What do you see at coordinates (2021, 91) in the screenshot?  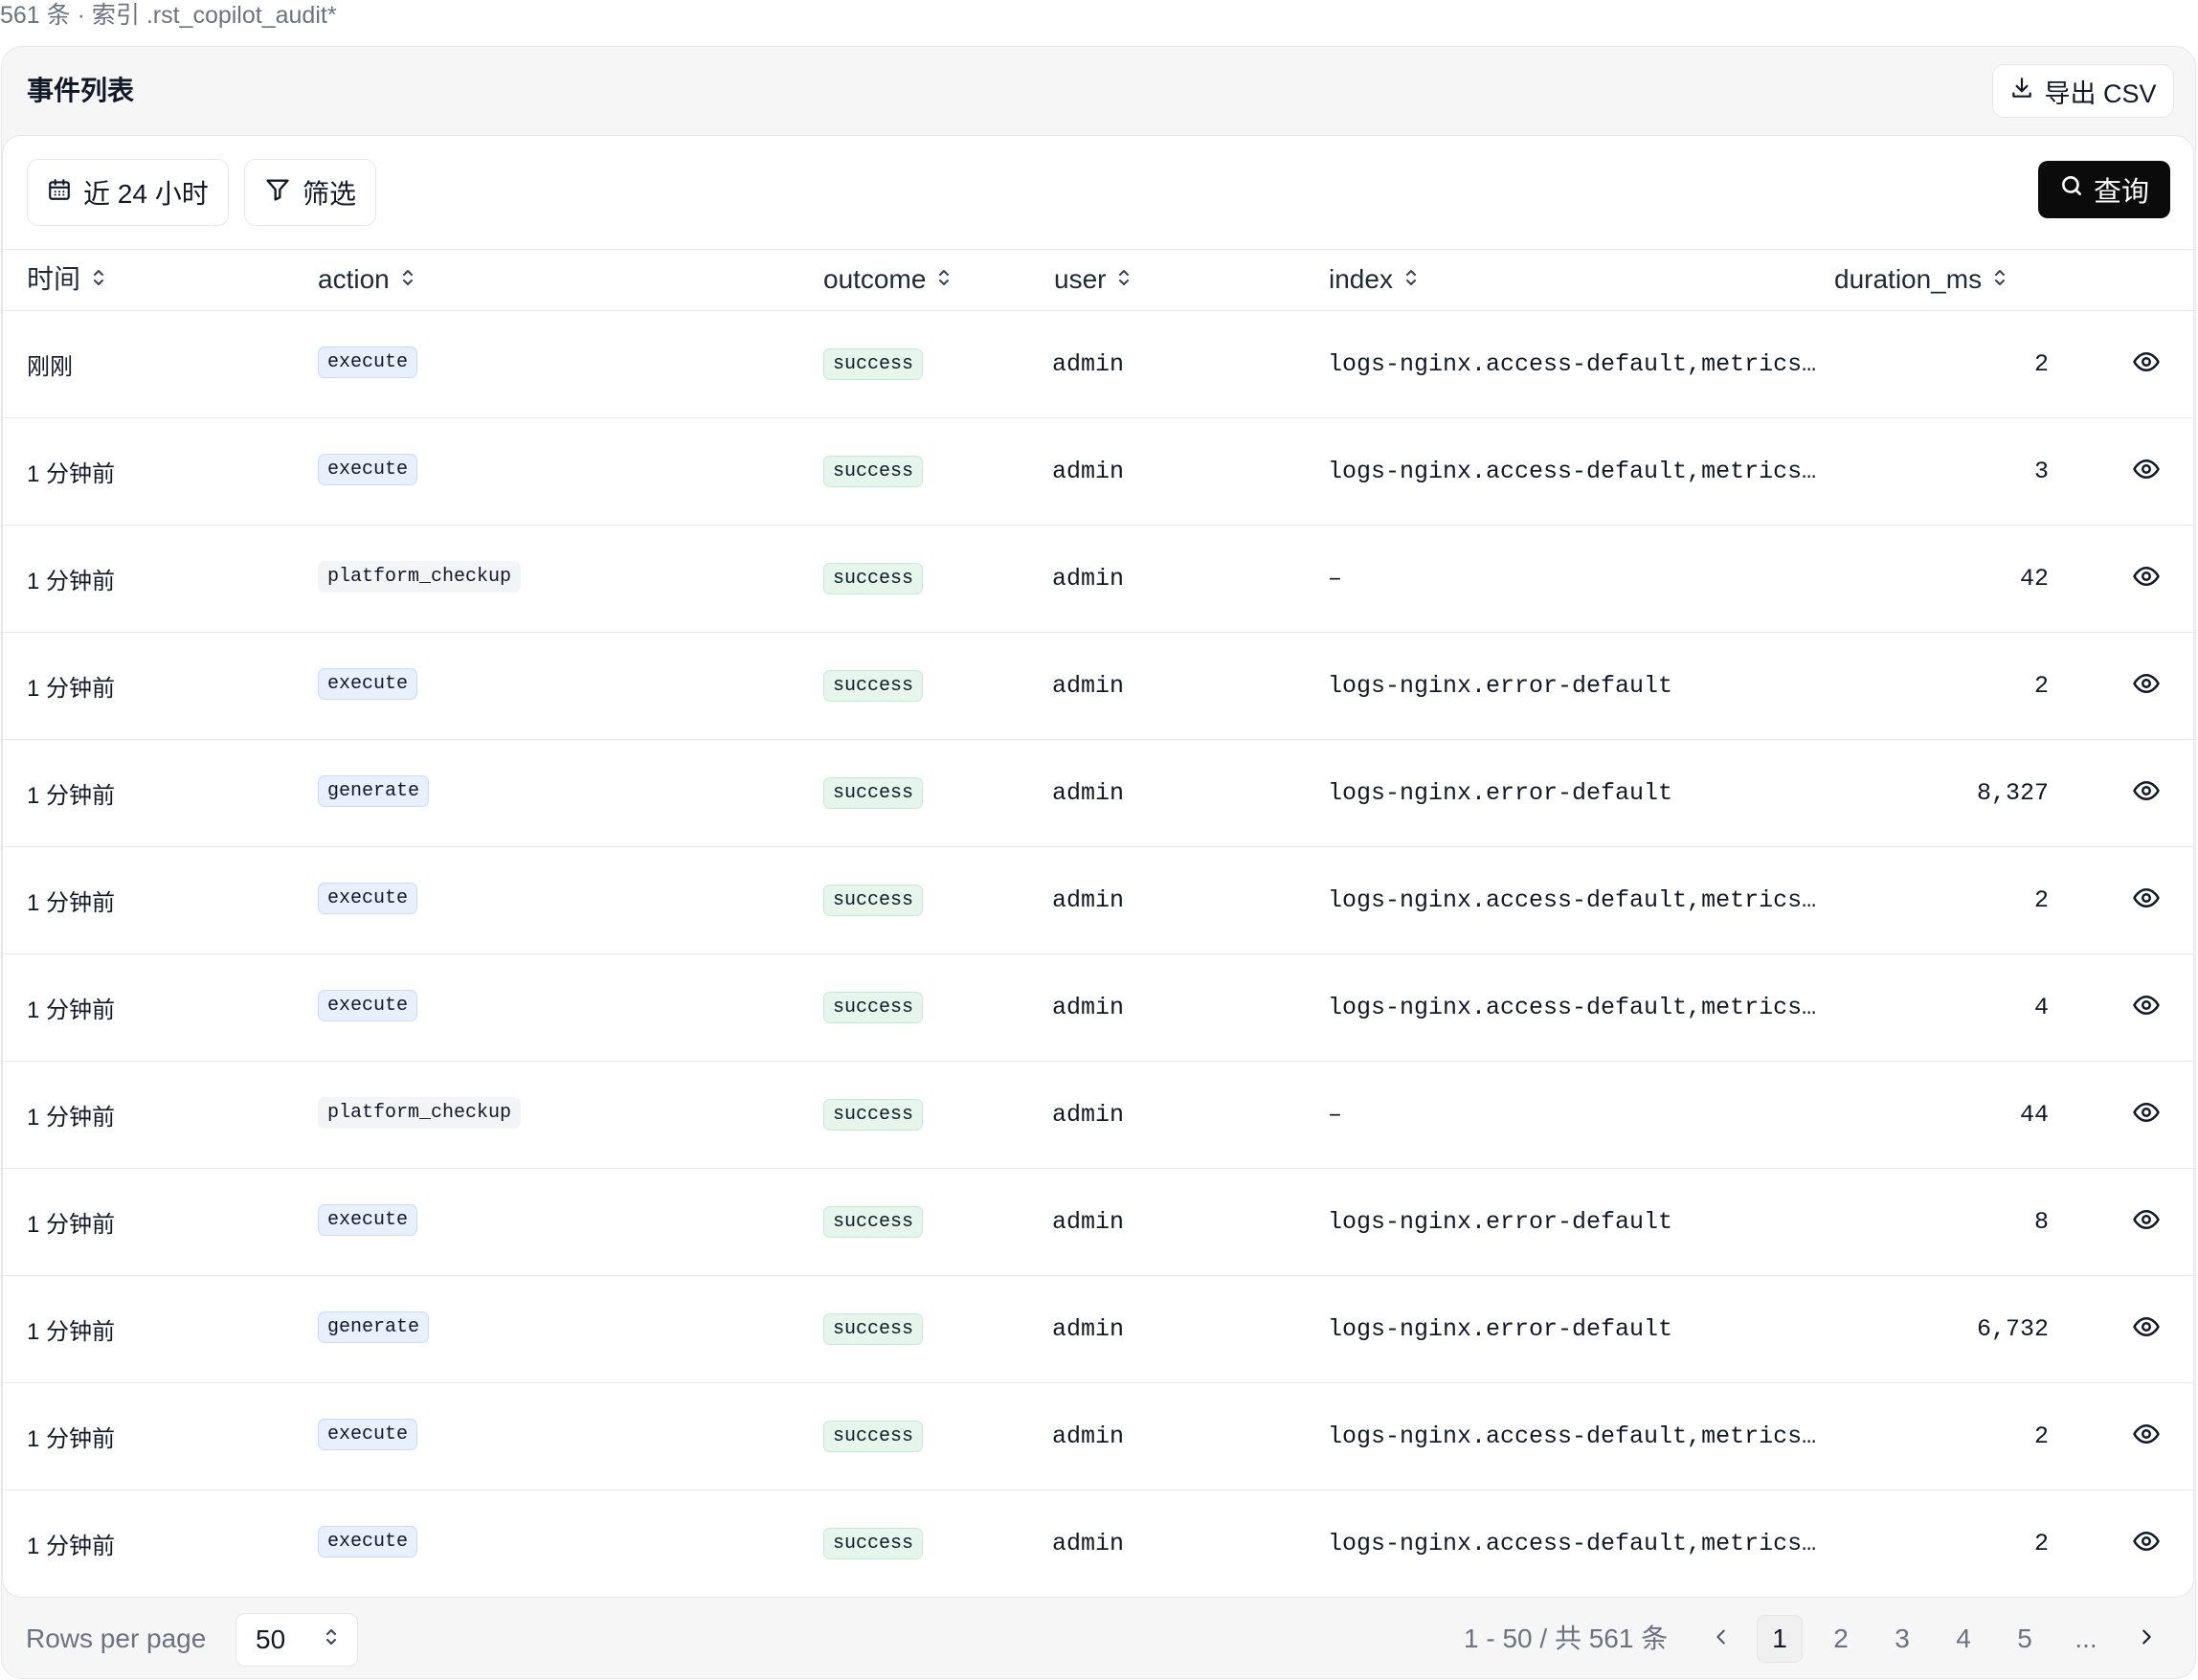 I see `download-icon` at bounding box center [2021, 91].